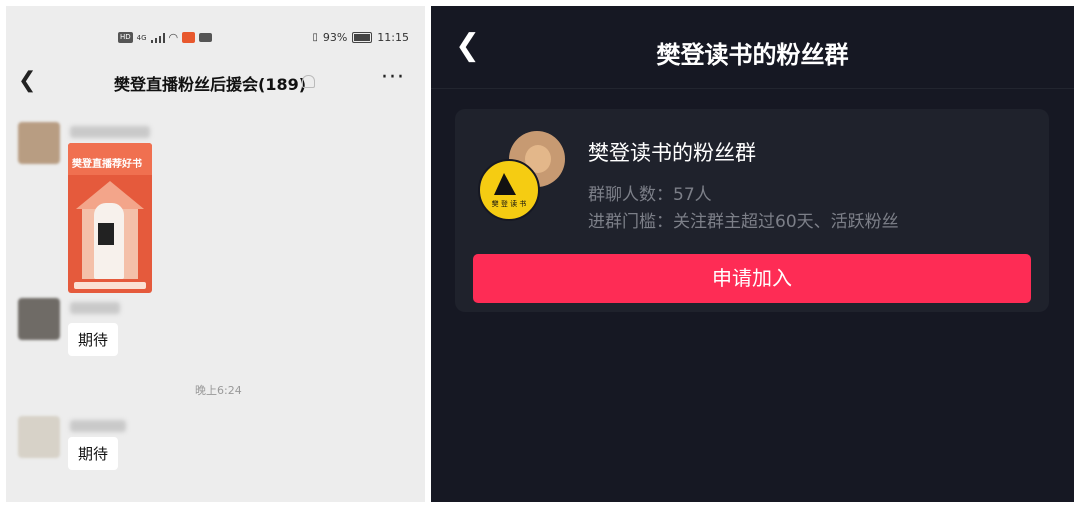 The height and width of the screenshot is (508, 1080). What do you see at coordinates (752, 278) in the screenshot?
I see `apply-join-button: 申请加入` at bounding box center [752, 278].